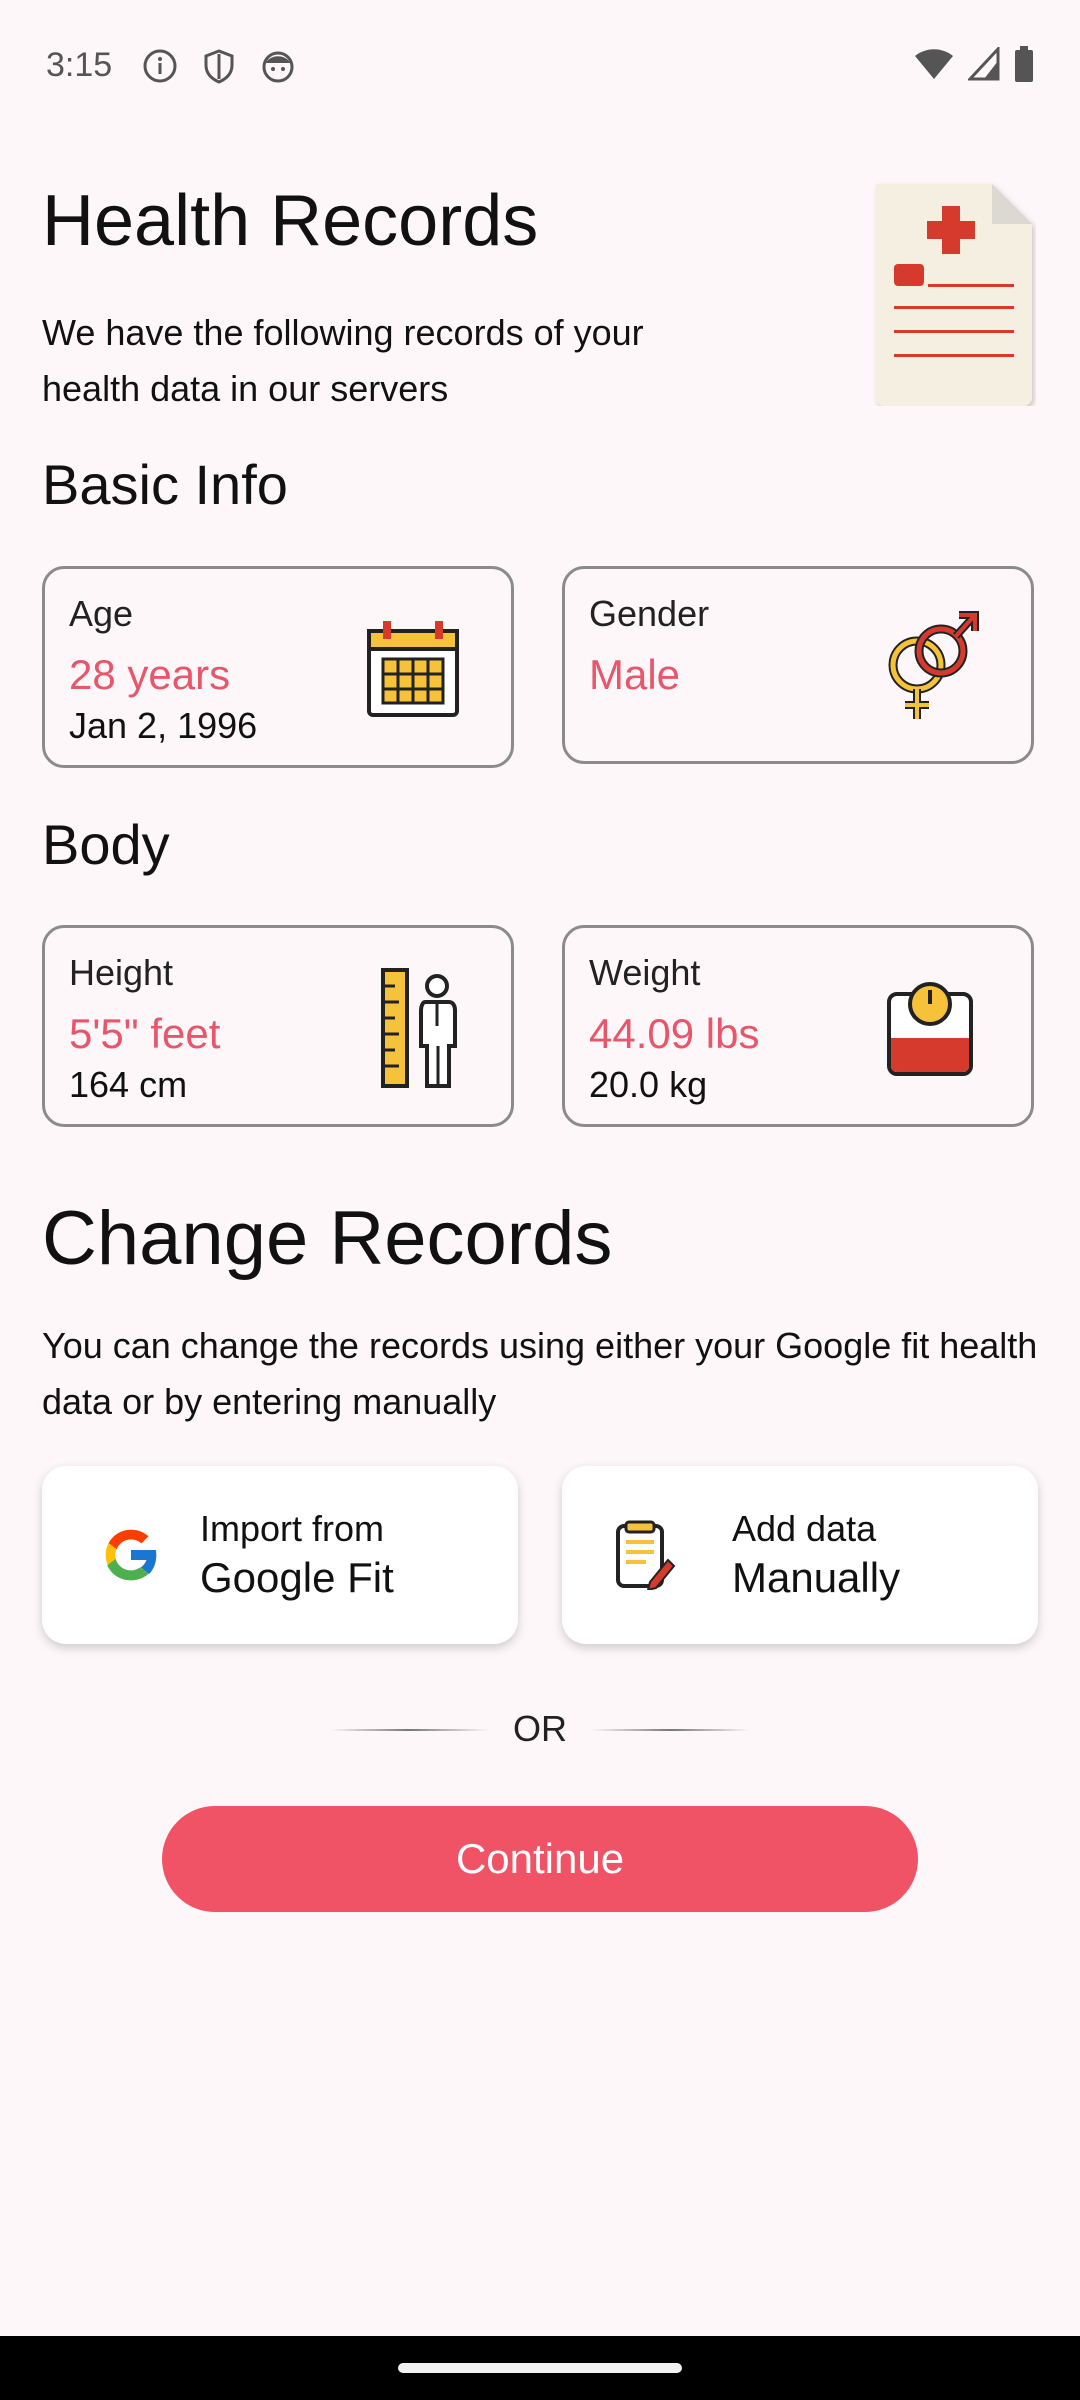  What do you see at coordinates (1024, 64) in the screenshot?
I see `battery-icon` at bounding box center [1024, 64].